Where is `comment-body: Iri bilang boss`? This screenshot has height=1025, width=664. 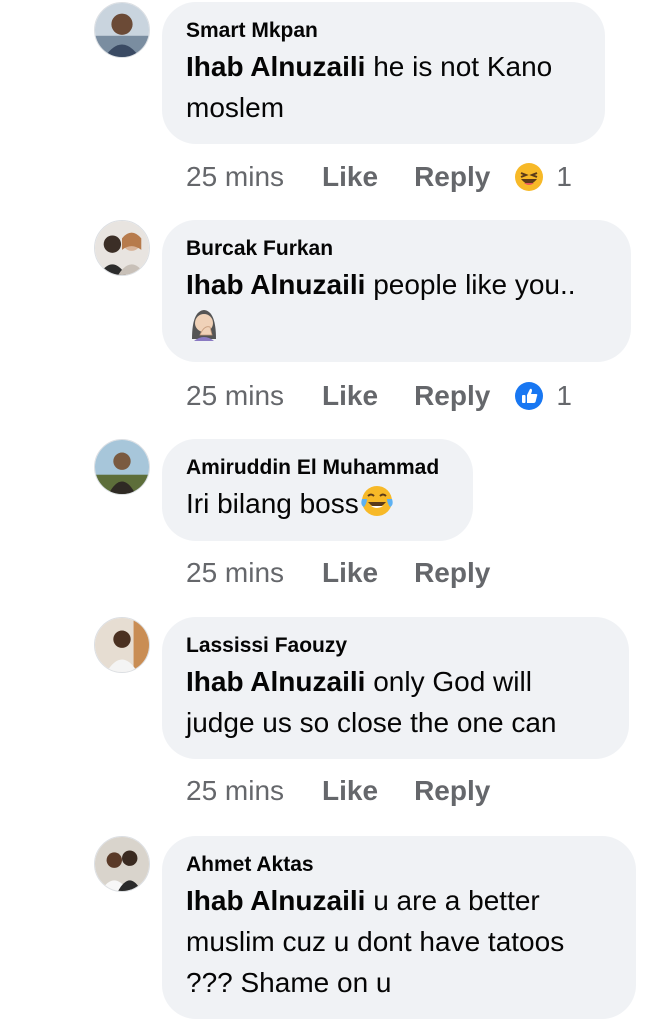
comment-body: Iri bilang boss is located at coordinates (272, 503).